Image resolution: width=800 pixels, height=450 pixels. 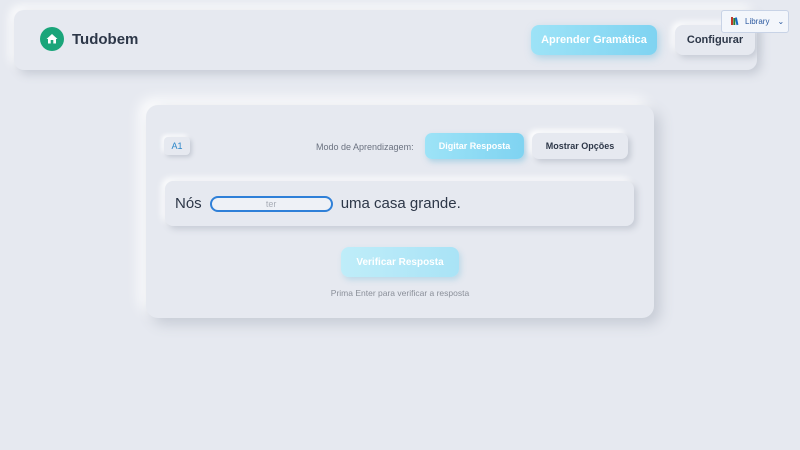 I want to click on brand-name: Tudobem, so click(x=105, y=39).